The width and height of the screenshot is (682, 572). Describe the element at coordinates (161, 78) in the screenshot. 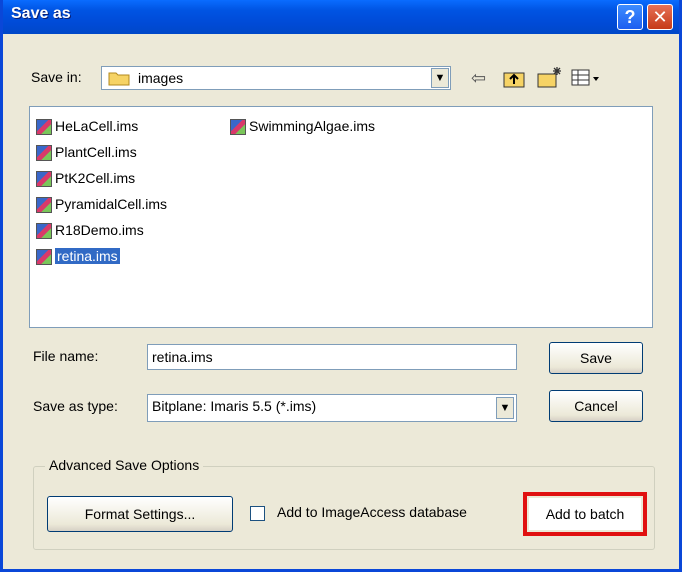

I see `save-in-value: images` at that location.